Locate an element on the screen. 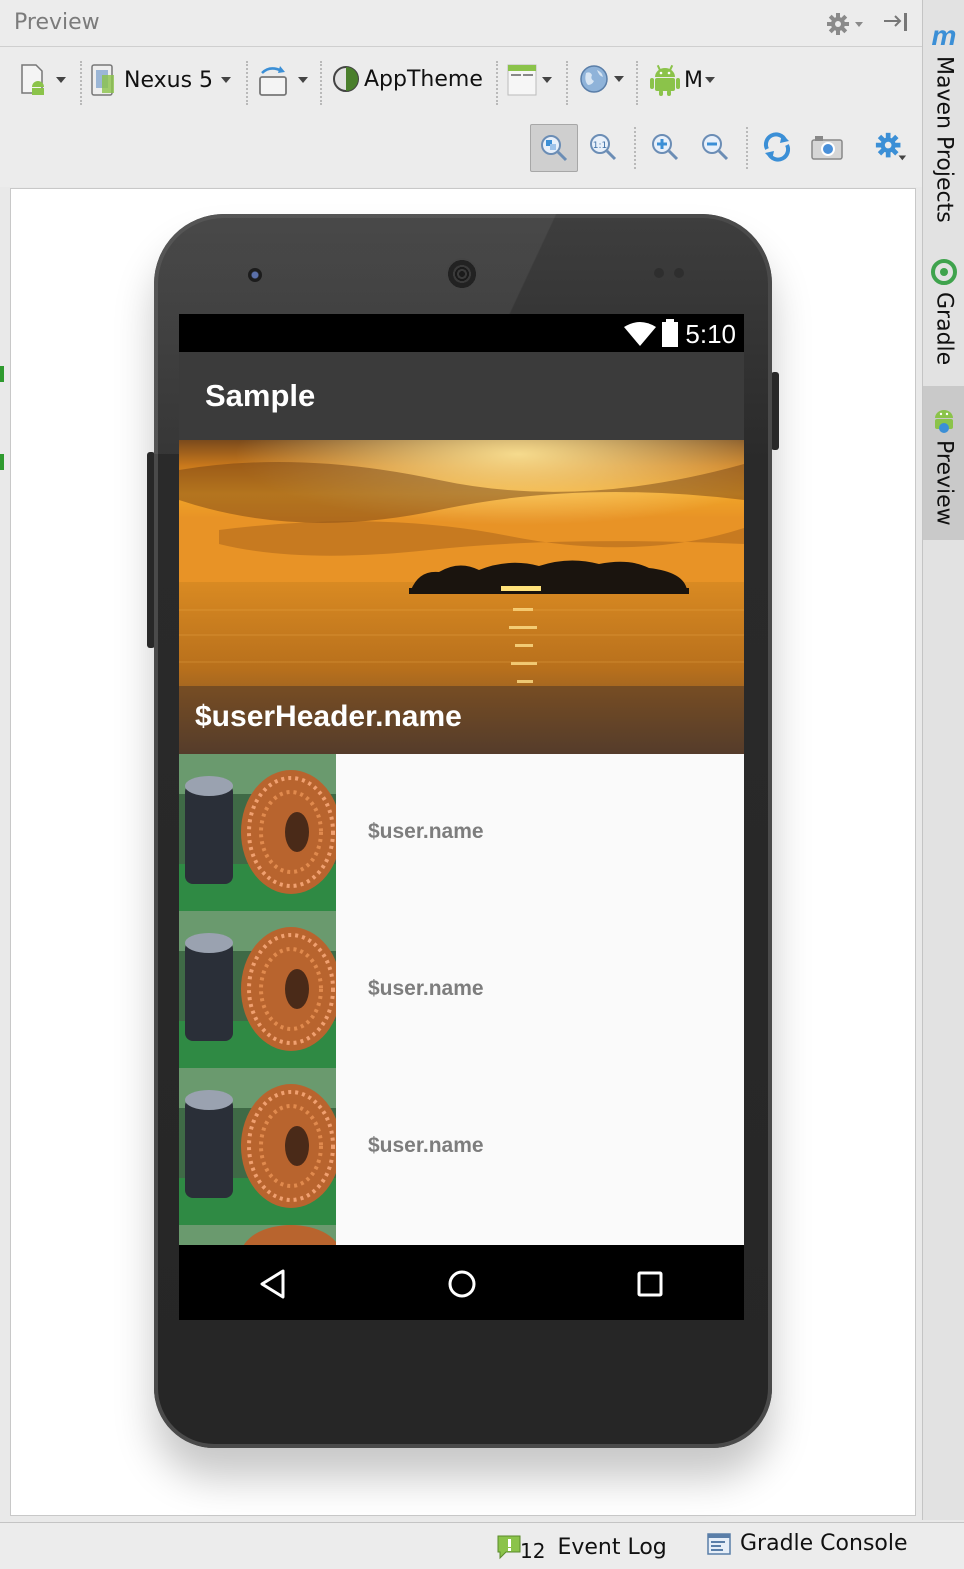  layout-device-icon is located at coordinates (32, 79).